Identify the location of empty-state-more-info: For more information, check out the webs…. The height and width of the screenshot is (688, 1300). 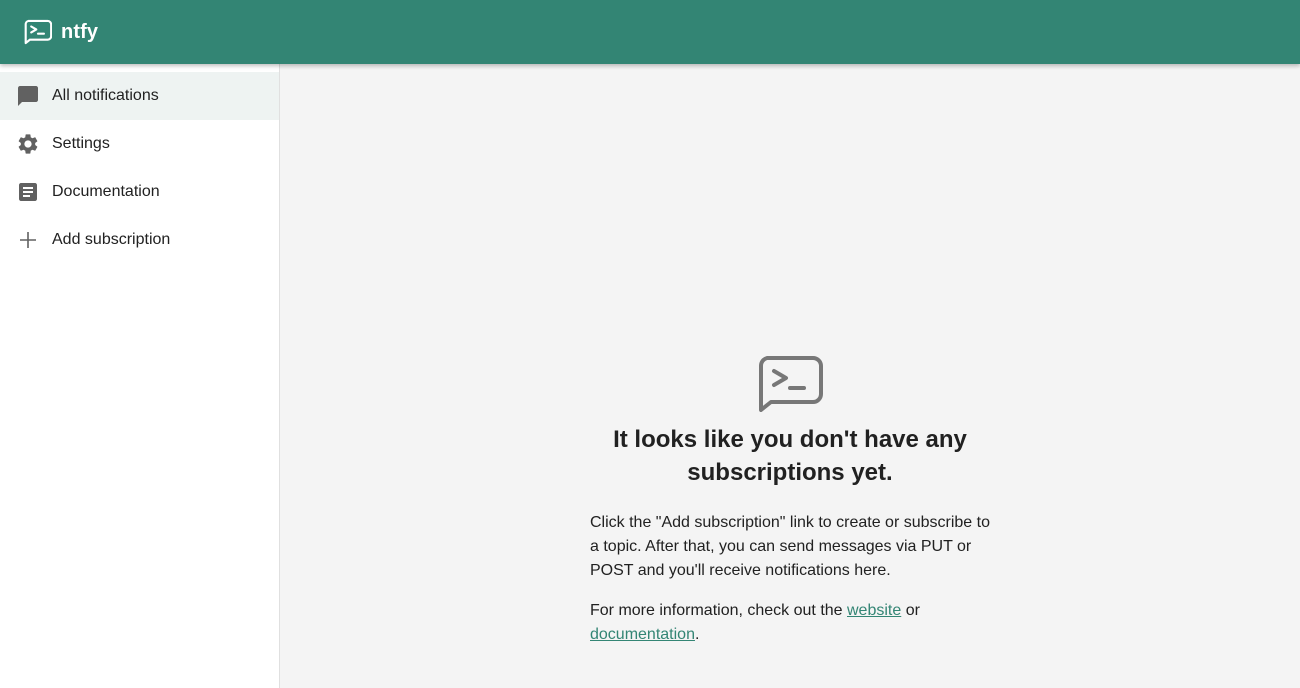
(790, 623).